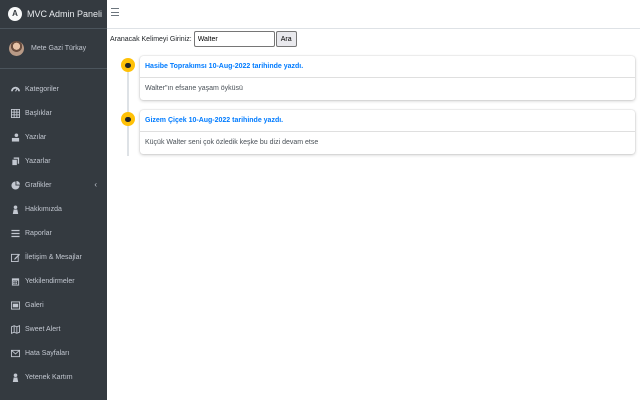 Image resolution: width=640 pixels, height=400 pixels. Describe the element at coordinates (15, 305) in the screenshot. I see `image-icon` at that location.